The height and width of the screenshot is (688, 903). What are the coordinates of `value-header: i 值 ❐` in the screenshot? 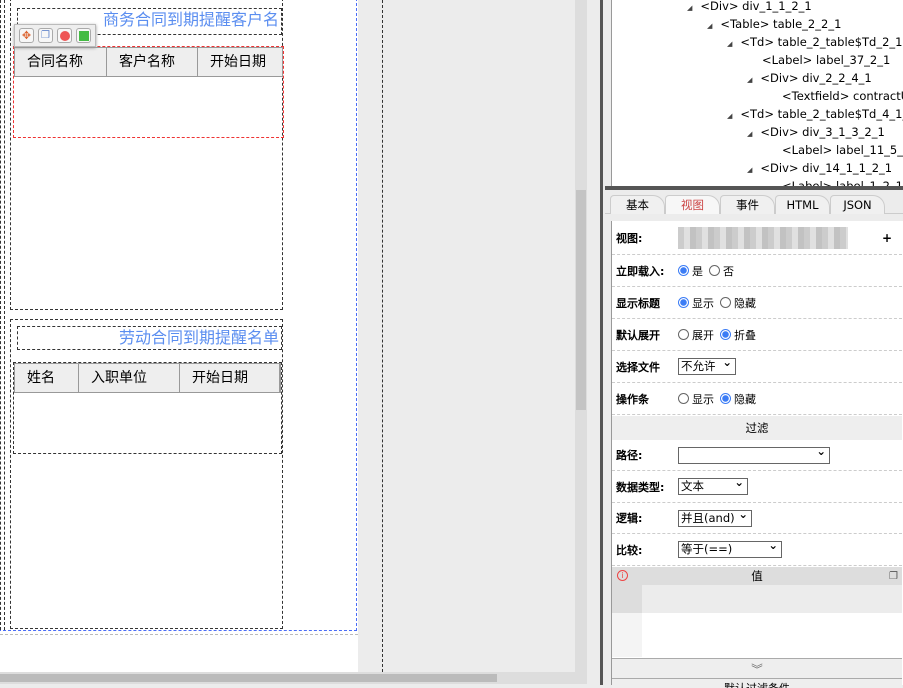 It's located at (757, 576).